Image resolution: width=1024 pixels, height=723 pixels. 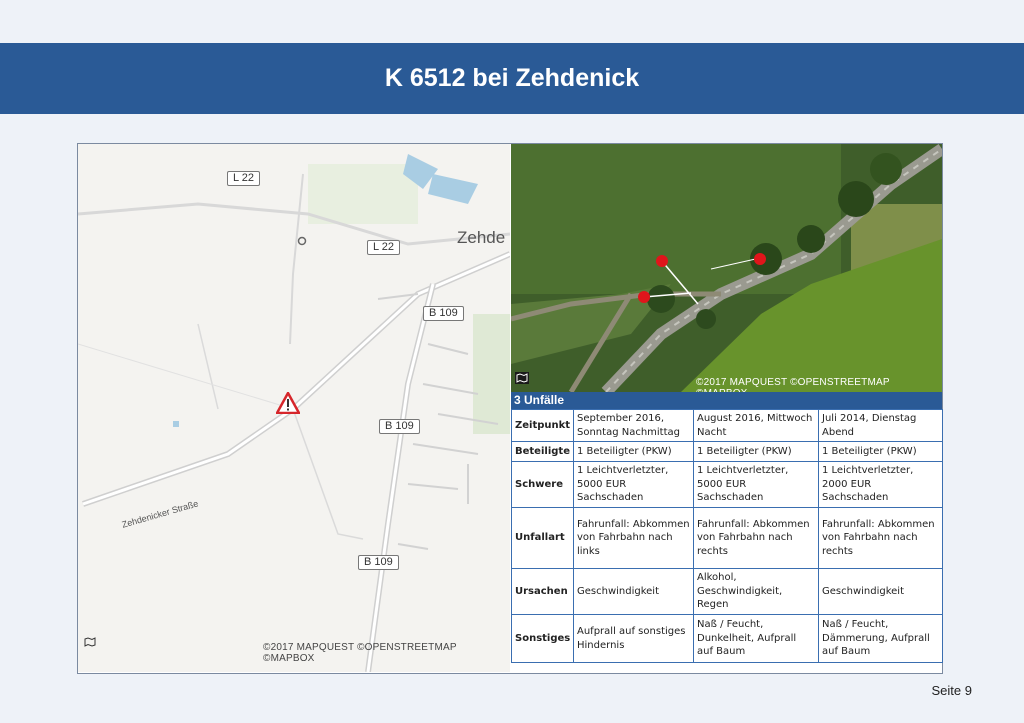 I want to click on row-label: Ursachen, so click(x=542, y=591).